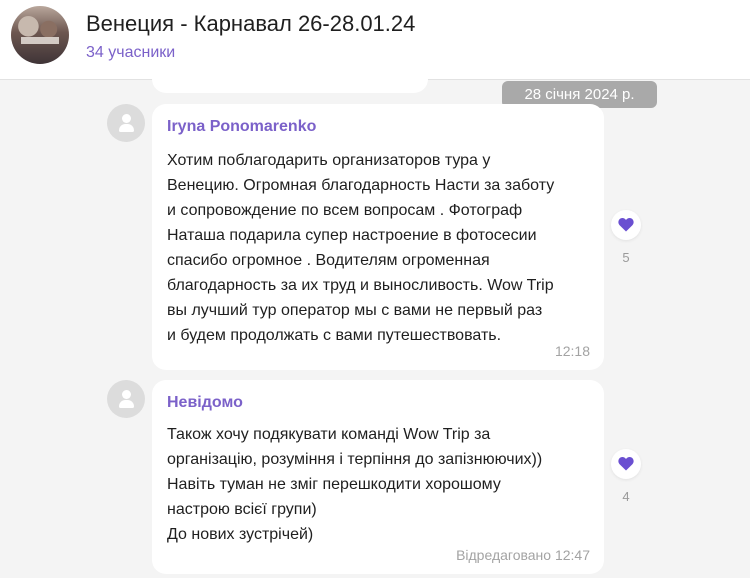  I want to click on group-avatar, so click(40, 35).